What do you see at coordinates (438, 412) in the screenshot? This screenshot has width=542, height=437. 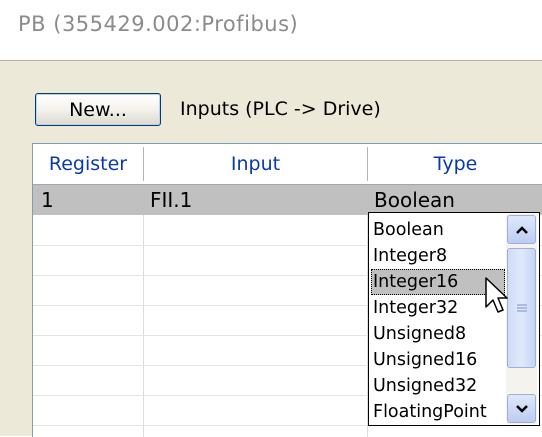 I see `option-floatingpoint: FloatingPoint` at bounding box center [438, 412].